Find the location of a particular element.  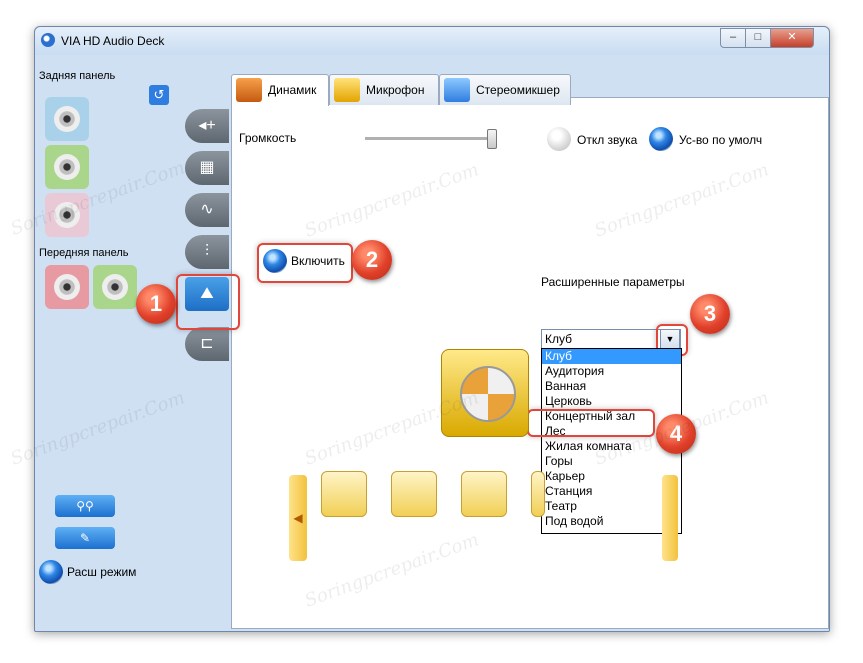

callout-3: 3 is located at coordinates (710, 314).